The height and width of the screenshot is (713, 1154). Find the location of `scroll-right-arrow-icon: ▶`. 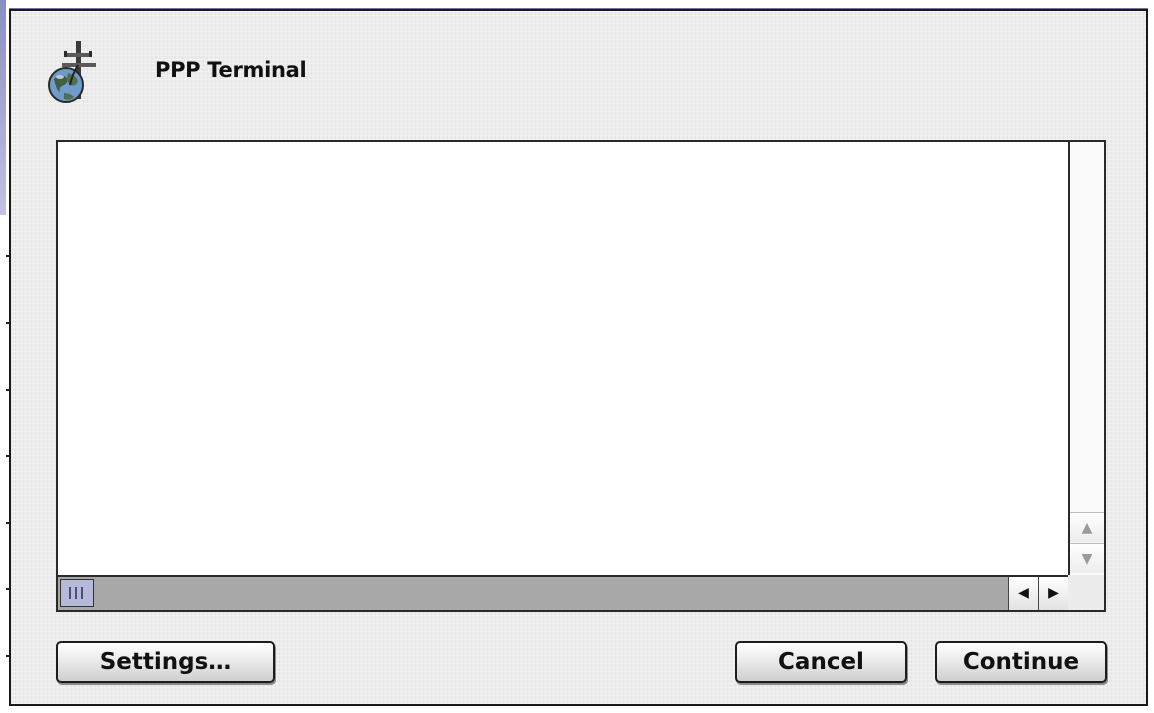

scroll-right-arrow-icon: ▶ is located at coordinates (1053, 593).